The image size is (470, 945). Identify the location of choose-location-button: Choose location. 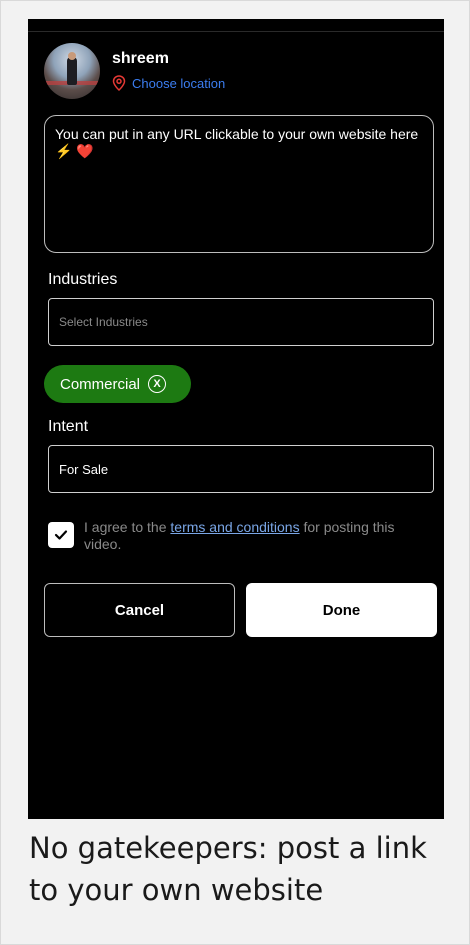
(168, 83).